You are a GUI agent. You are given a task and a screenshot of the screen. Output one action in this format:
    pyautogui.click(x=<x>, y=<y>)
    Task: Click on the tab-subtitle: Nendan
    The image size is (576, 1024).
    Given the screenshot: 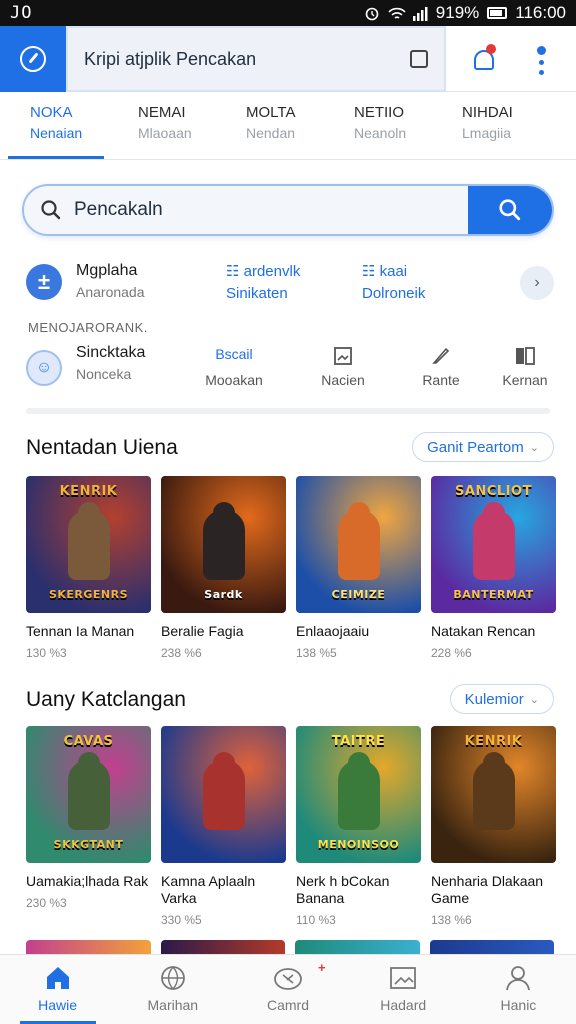 What is the action you would take?
    pyautogui.click(x=271, y=133)
    